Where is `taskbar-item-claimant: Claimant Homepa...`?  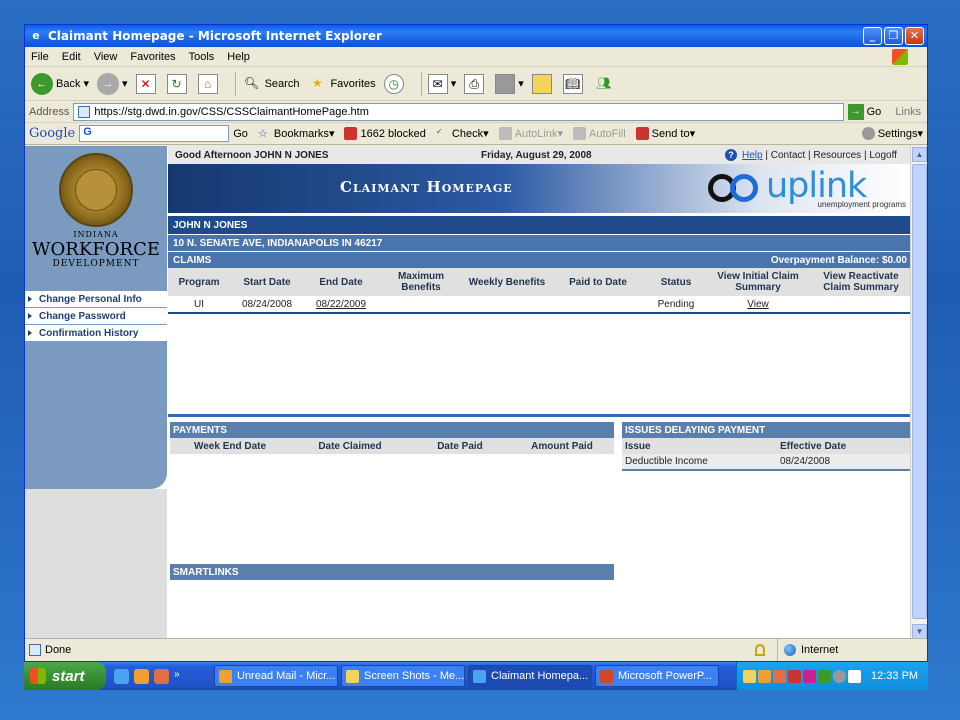 taskbar-item-claimant: Claimant Homepa... is located at coordinates (530, 676).